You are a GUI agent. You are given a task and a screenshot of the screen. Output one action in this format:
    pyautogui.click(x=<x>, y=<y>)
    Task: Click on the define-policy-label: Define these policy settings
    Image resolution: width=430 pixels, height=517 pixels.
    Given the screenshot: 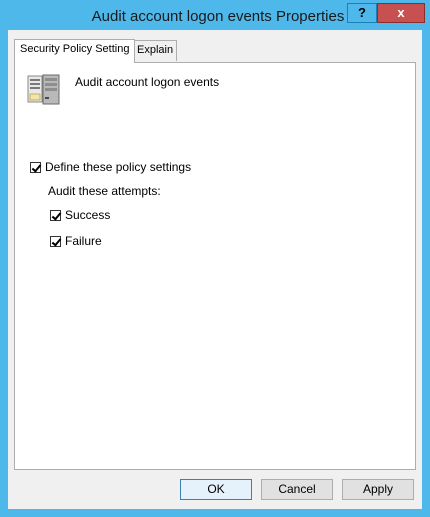 What is the action you would take?
    pyautogui.click(x=118, y=167)
    